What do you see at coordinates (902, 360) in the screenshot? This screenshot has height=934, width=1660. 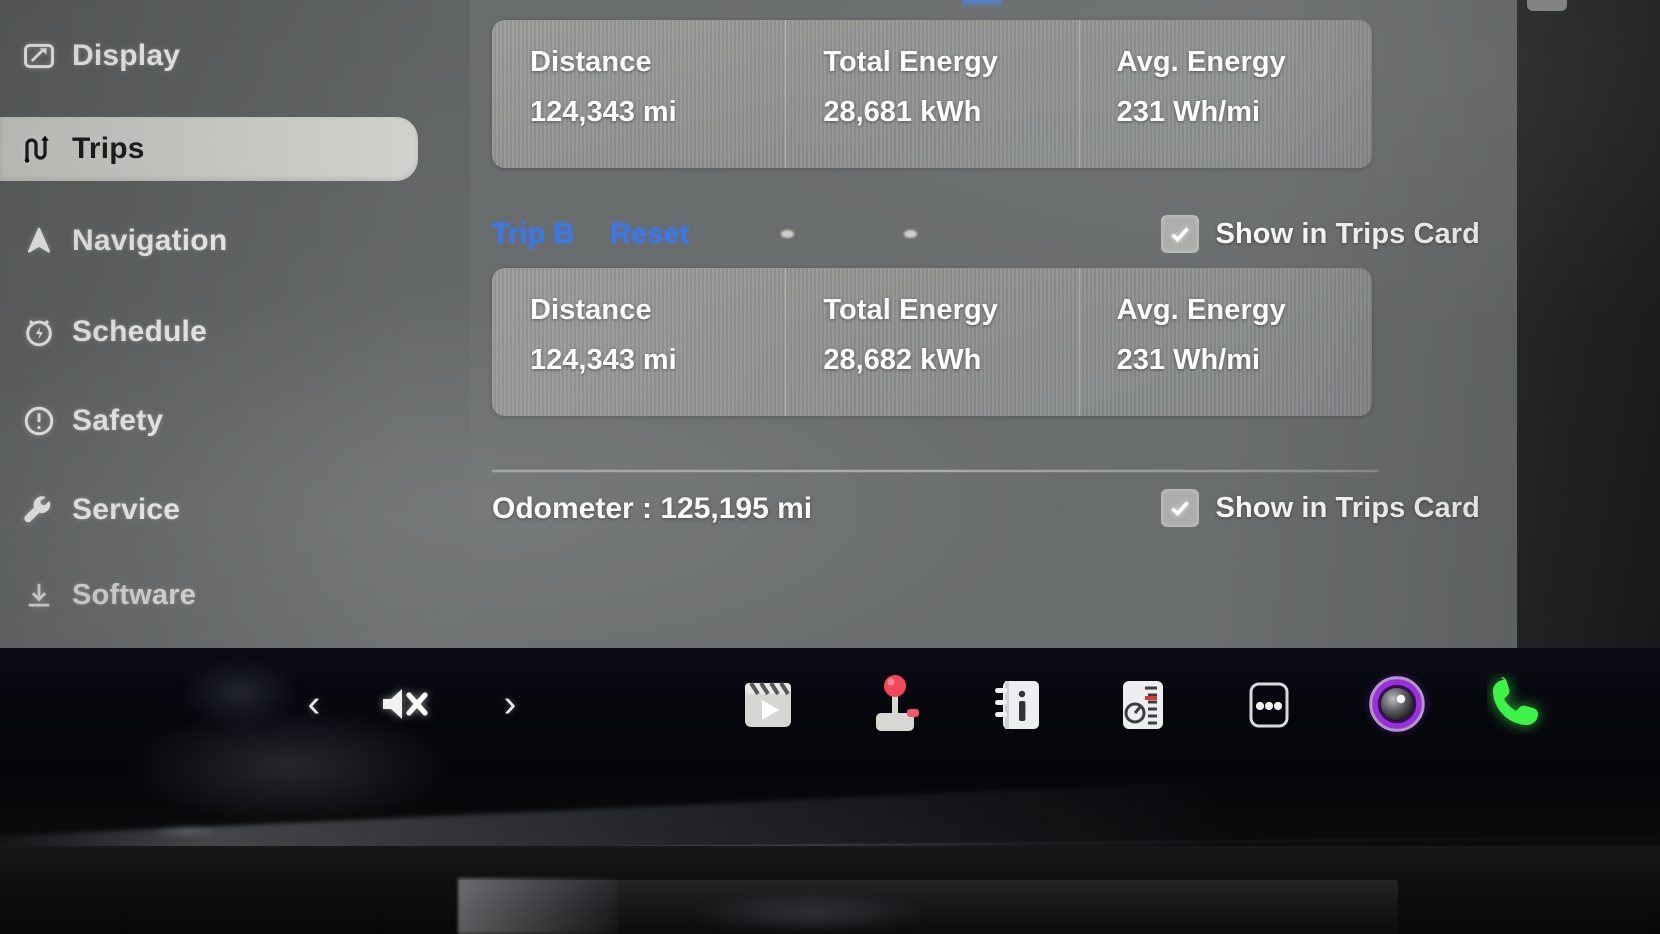 I see `stat-value: 28,682 kWh` at bounding box center [902, 360].